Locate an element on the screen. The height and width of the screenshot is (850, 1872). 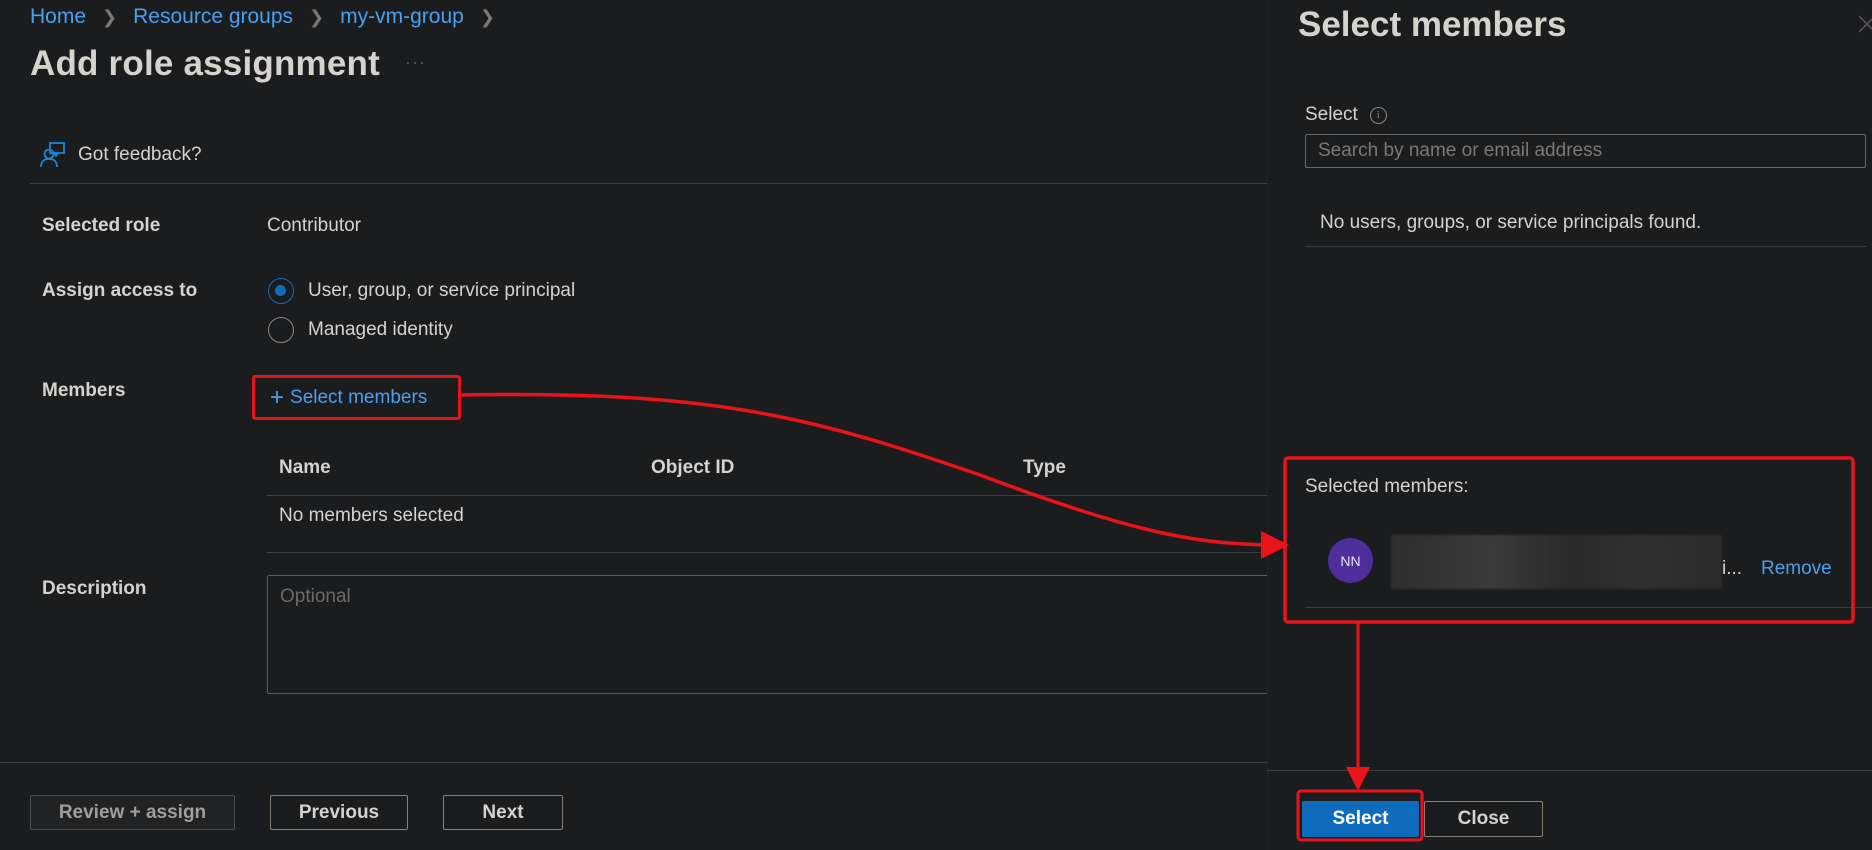
footer-divider is located at coordinates (633, 762).